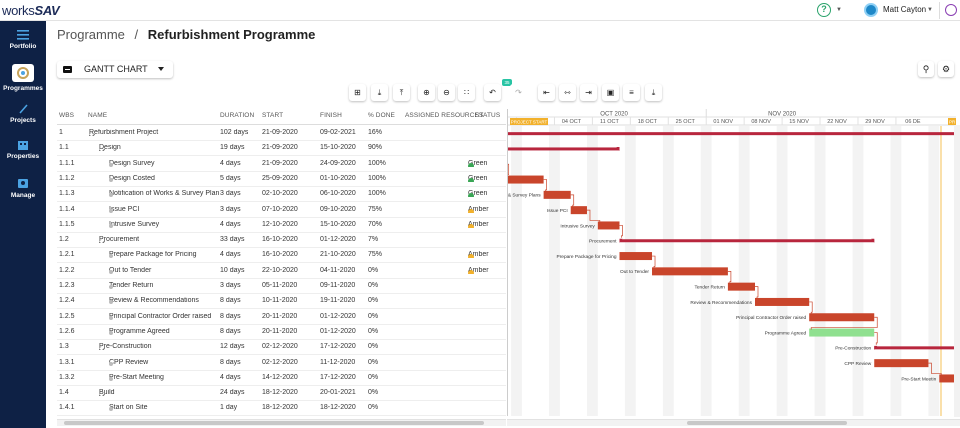  Describe the element at coordinates (164, 301) in the screenshot. I see `name-cell: Review & Recommendations` at that location.